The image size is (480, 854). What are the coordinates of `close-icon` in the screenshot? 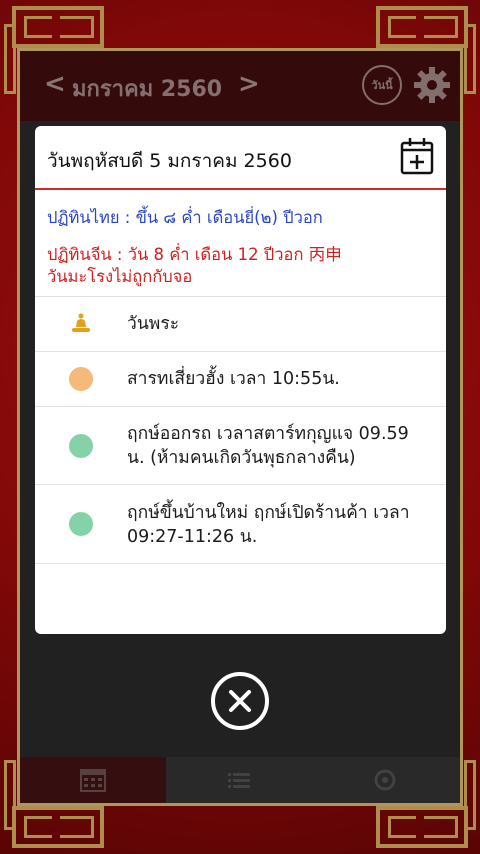 It's located at (240, 701).